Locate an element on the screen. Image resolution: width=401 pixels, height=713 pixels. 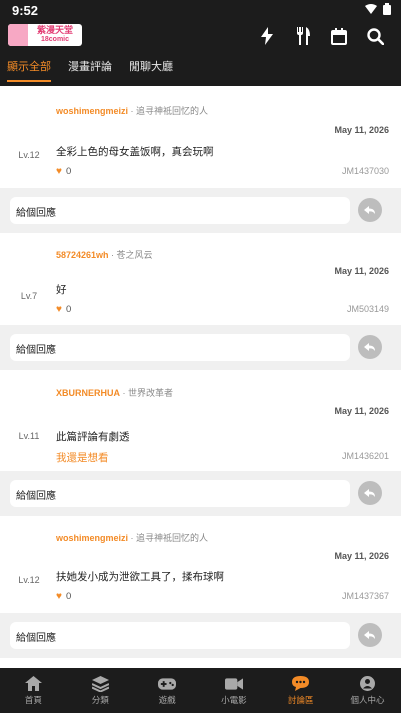
utensils-icon is located at coordinates (303, 36).